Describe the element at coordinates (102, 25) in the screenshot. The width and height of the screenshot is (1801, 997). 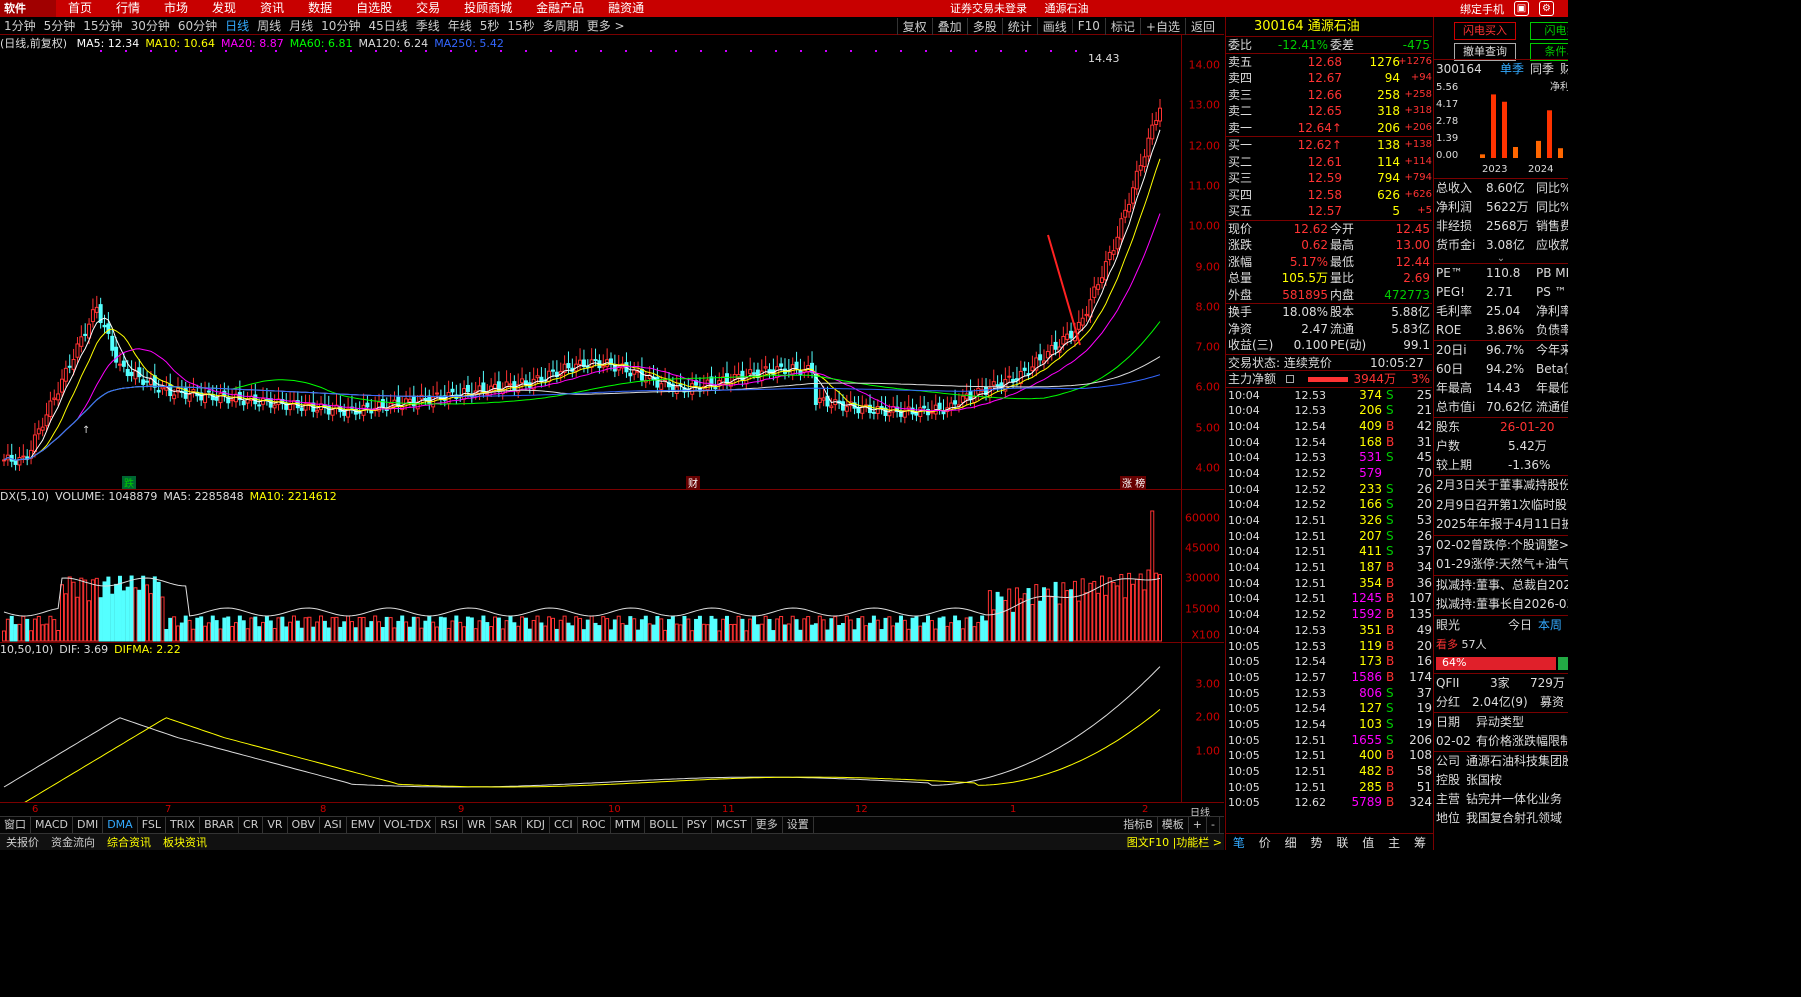
I see `period-tab-2: 15分钟` at that location.